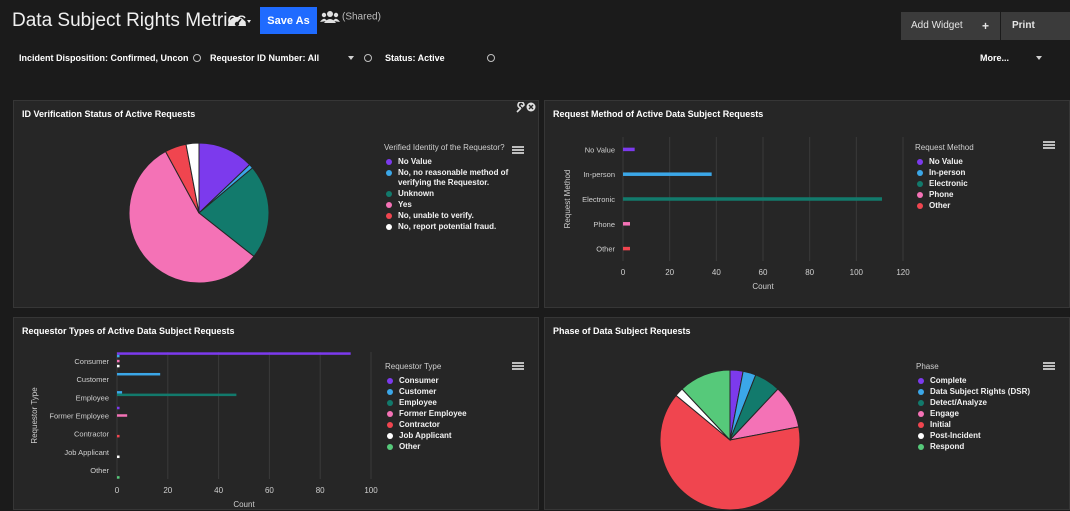  Describe the element at coordinates (199, 213) in the screenshot. I see `pie-chart` at that location.